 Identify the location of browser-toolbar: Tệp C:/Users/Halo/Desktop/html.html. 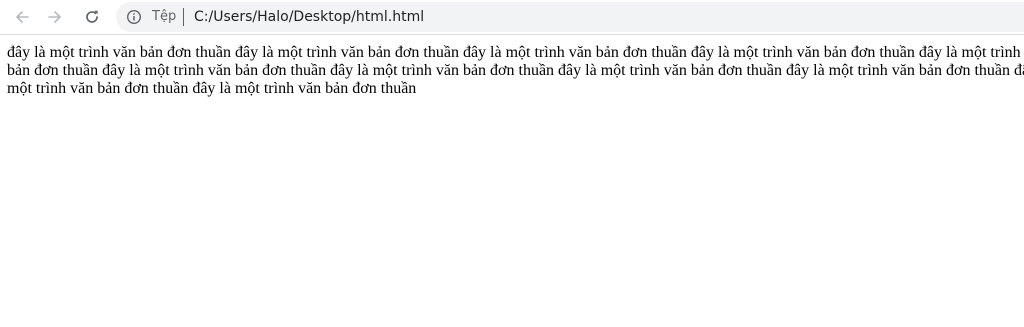
(512, 17).